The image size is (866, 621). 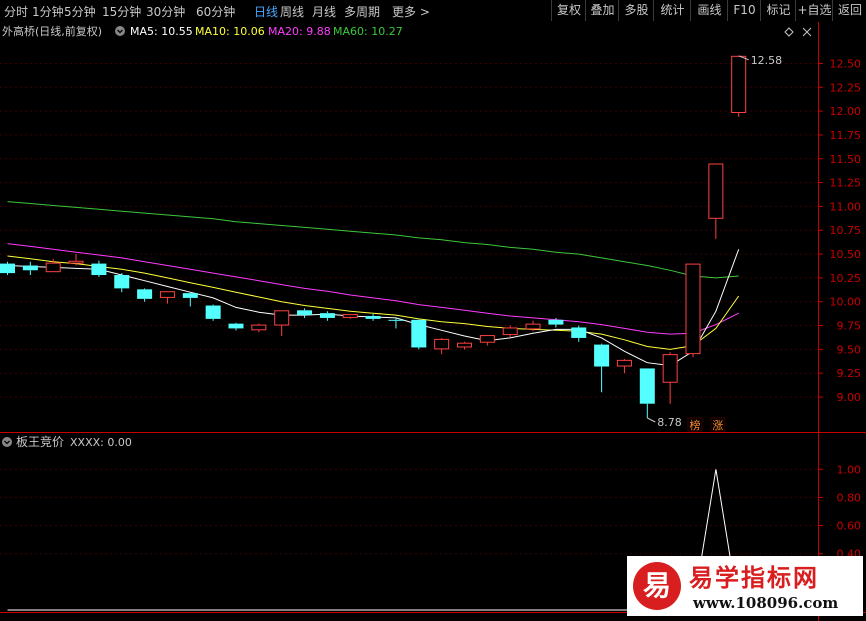 I want to click on toolbar-button-4: 画线, so click(x=709, y=10).